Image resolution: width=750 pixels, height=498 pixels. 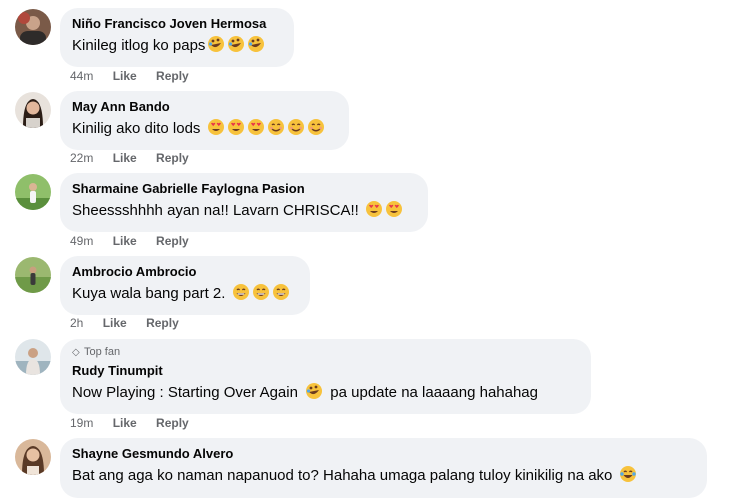 I want to click on author-name: May Ann Bando, so click(x=204, y=106).